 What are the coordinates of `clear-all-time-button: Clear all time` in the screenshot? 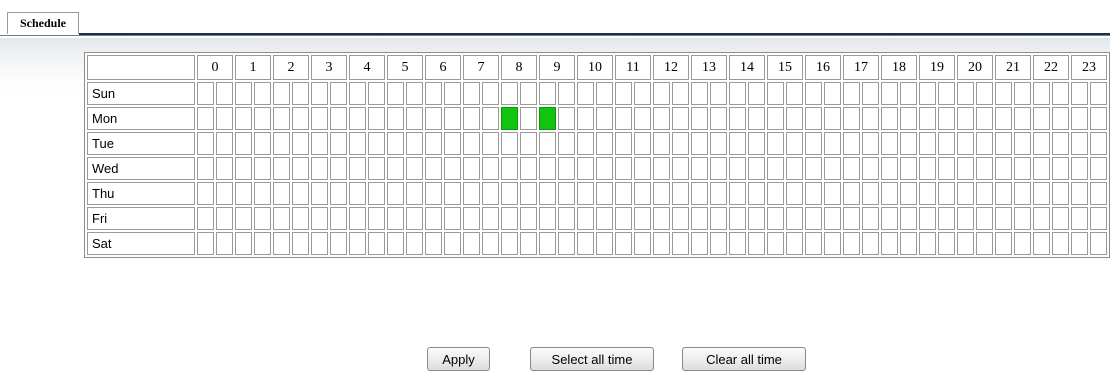 It's located at (744, 359).